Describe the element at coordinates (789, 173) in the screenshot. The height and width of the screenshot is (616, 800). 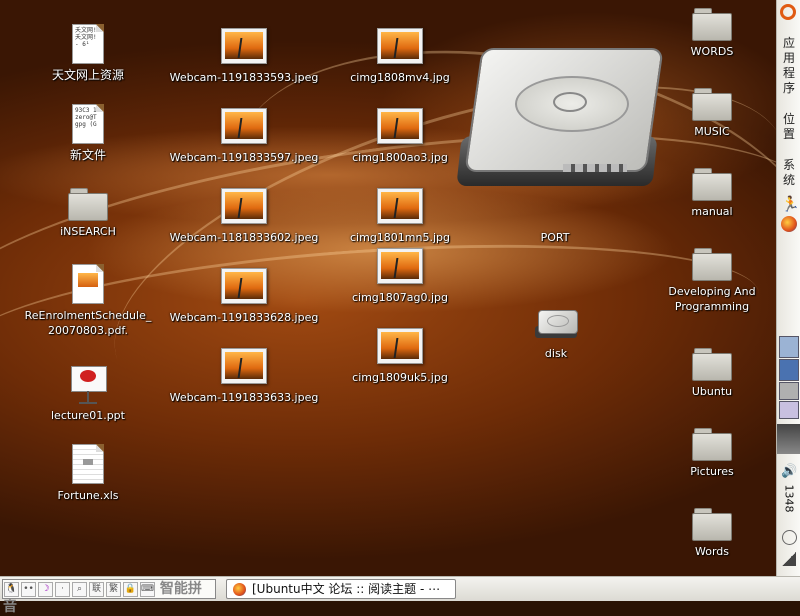
I see `system-menu: 系统` at that location.